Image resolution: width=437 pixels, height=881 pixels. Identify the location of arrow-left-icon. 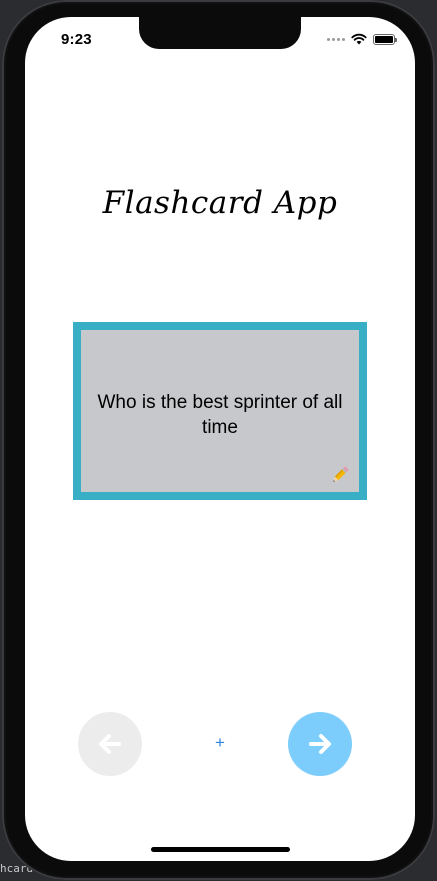
(110, 744).